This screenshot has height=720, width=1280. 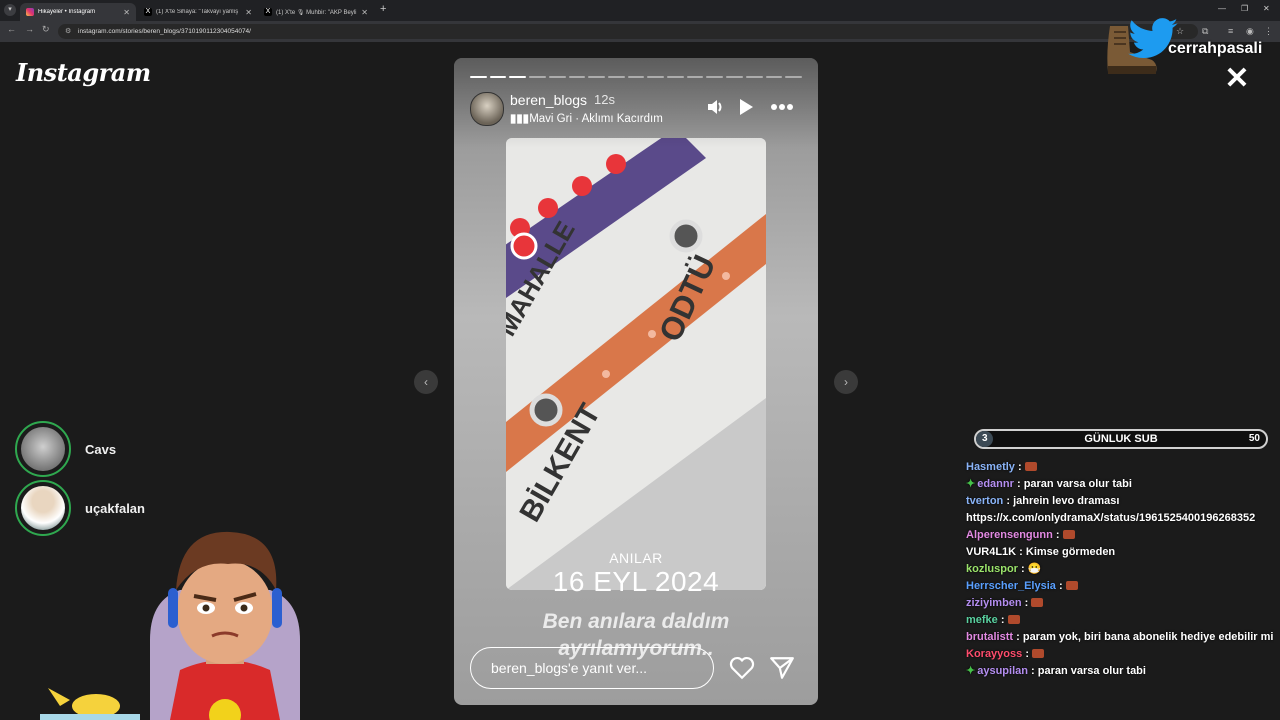 I want to click on site-info-icon: ⚙, so click(x=68, y=31).